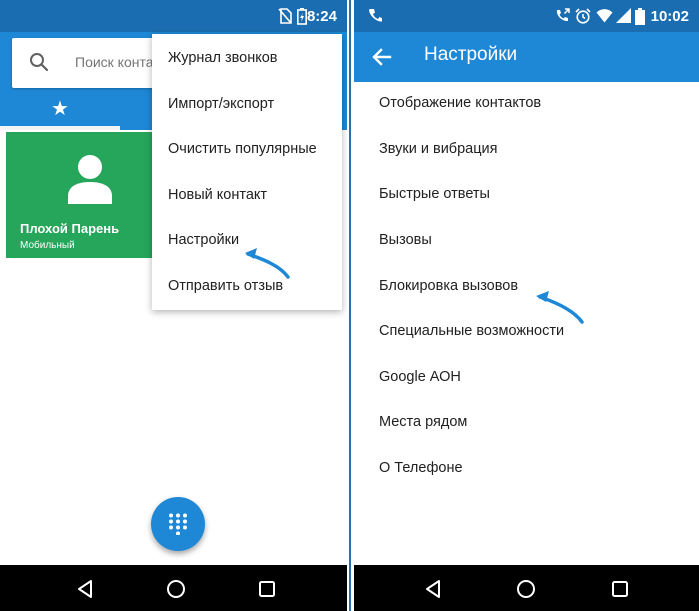 The width and height of the screenshot is (699, 611). Describe the element at coordinates (583, 16) in the screenshot. I see `alarm-icon` at that location.